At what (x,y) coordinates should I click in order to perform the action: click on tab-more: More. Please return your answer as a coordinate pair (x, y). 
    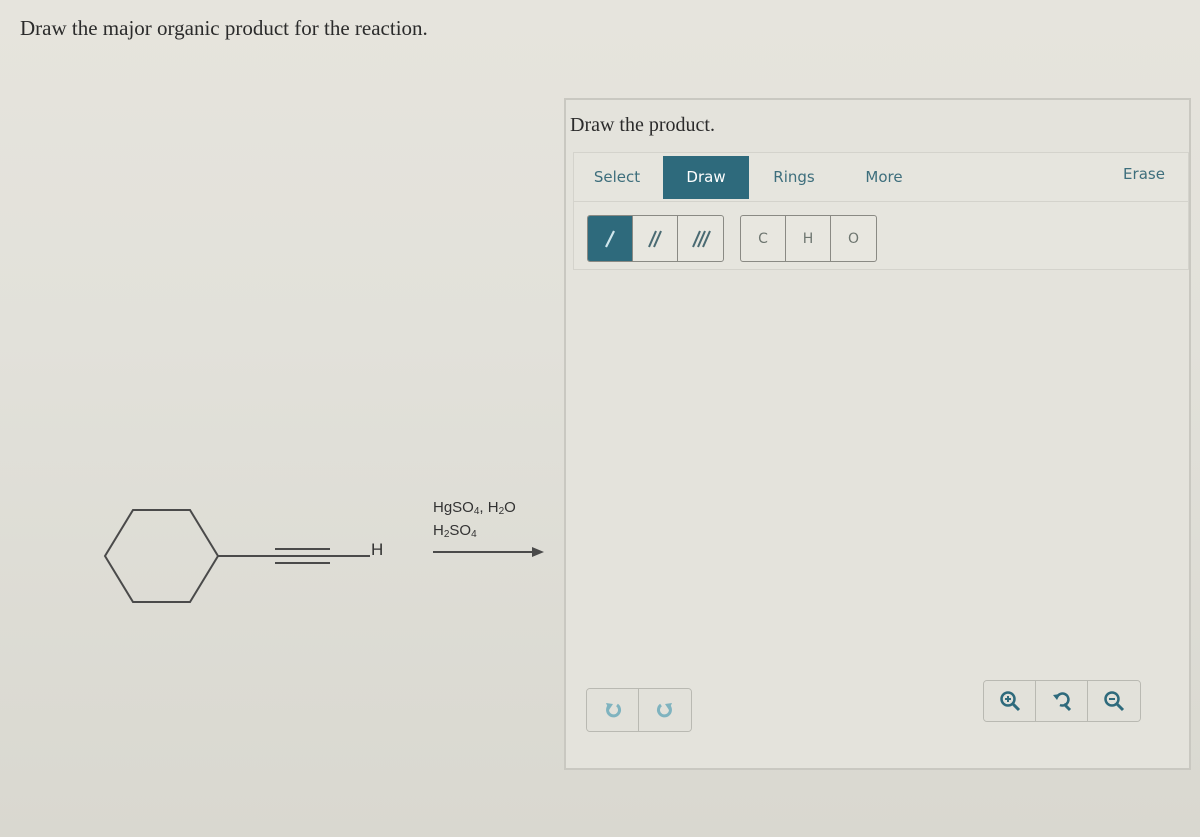
    Looking at the image, I should click on (884, 177).